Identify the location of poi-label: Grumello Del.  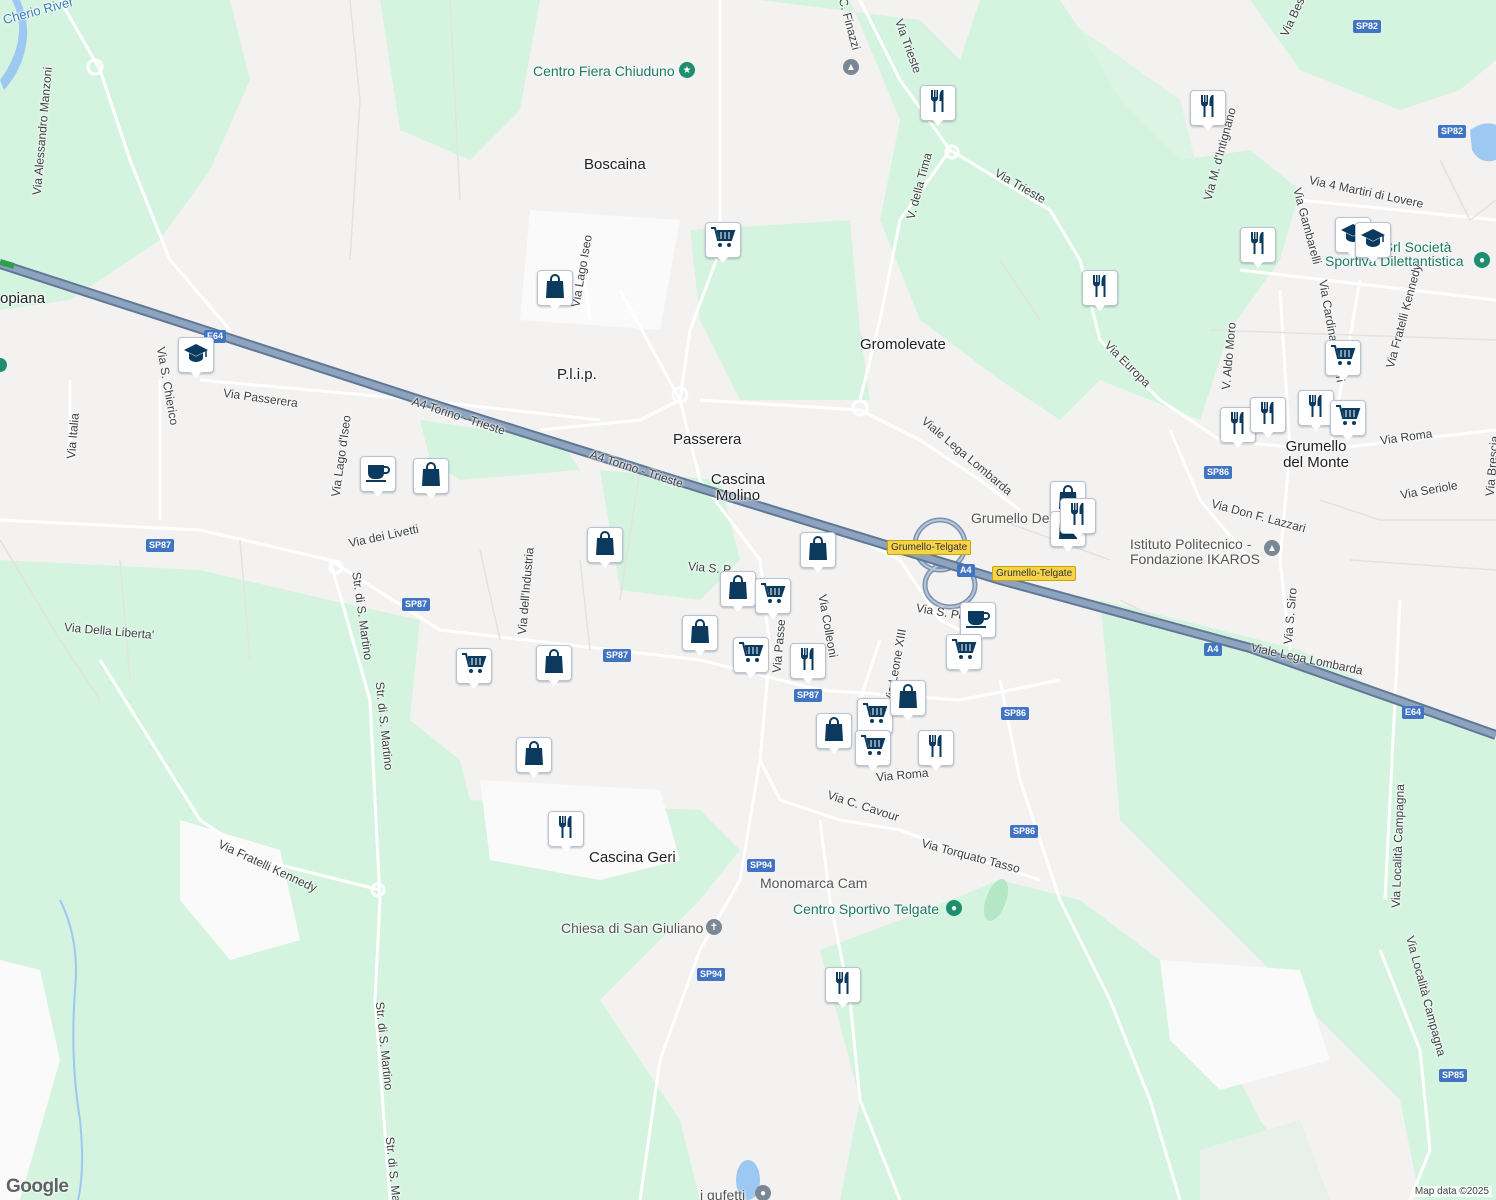
(1012, 518).